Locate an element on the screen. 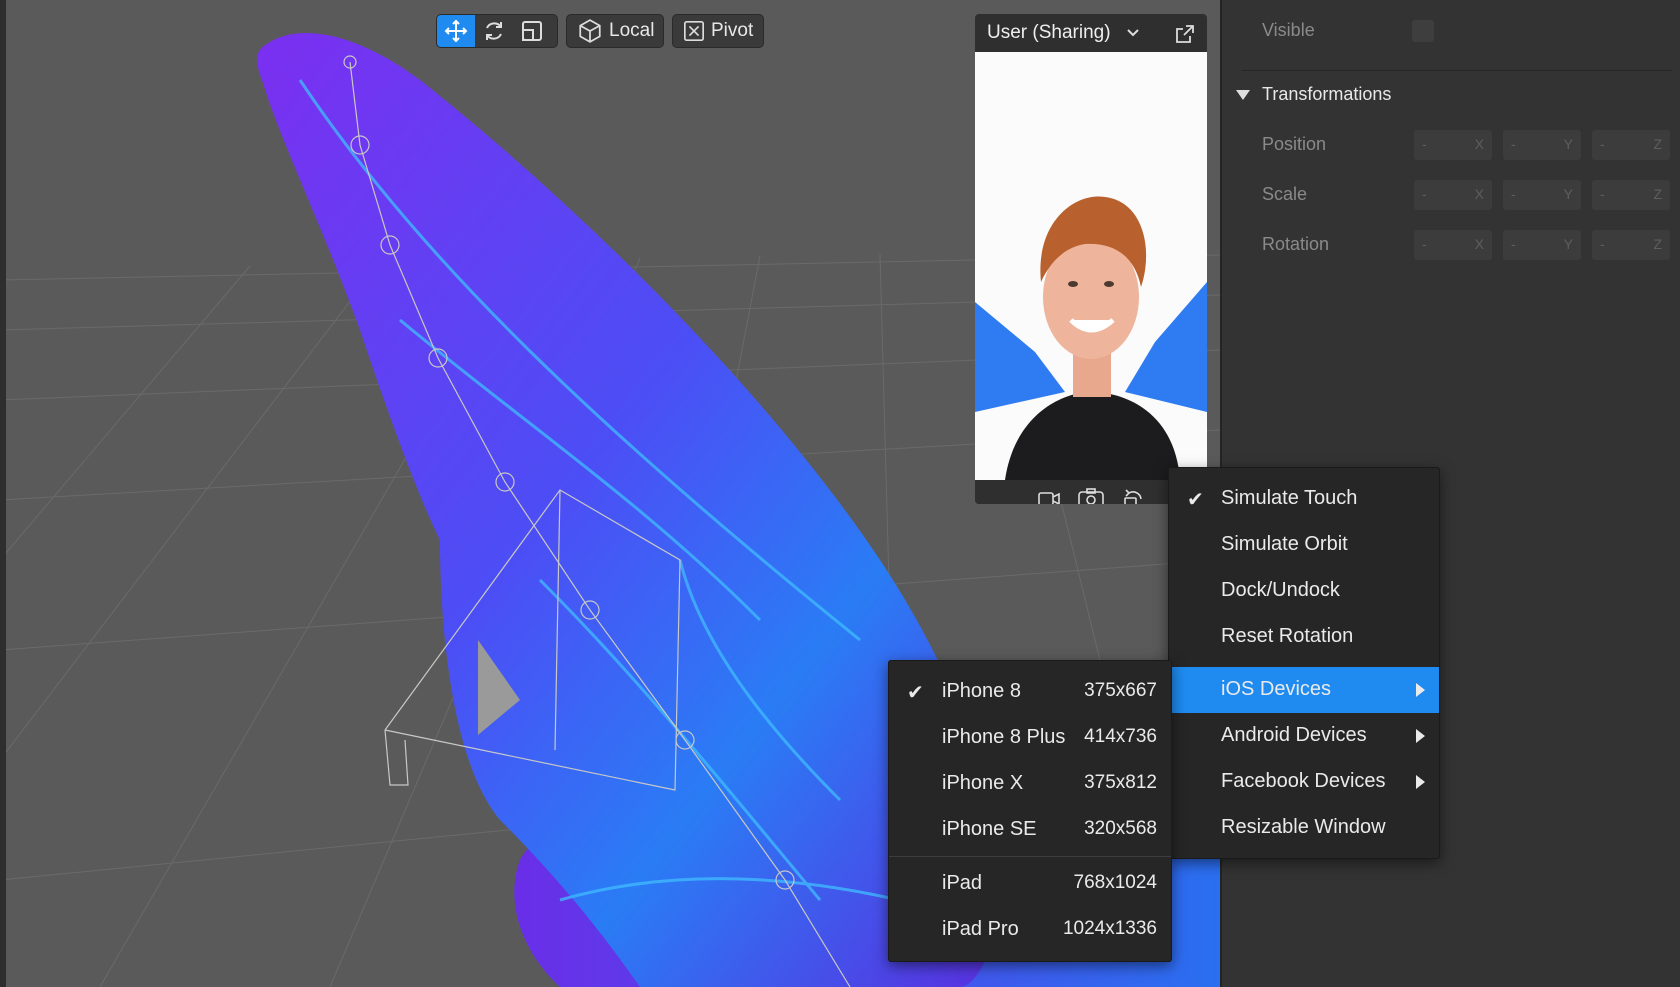  rotate-device-icon is located at coordinates (1133, 495).